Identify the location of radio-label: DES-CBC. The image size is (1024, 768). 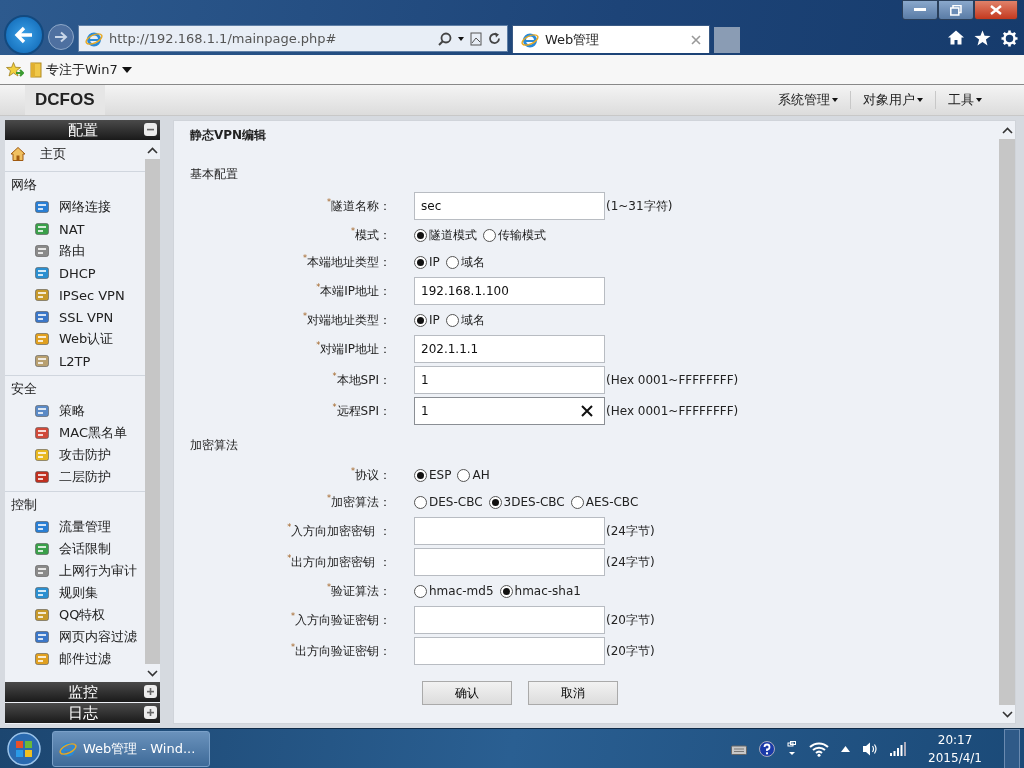
(456, 502).